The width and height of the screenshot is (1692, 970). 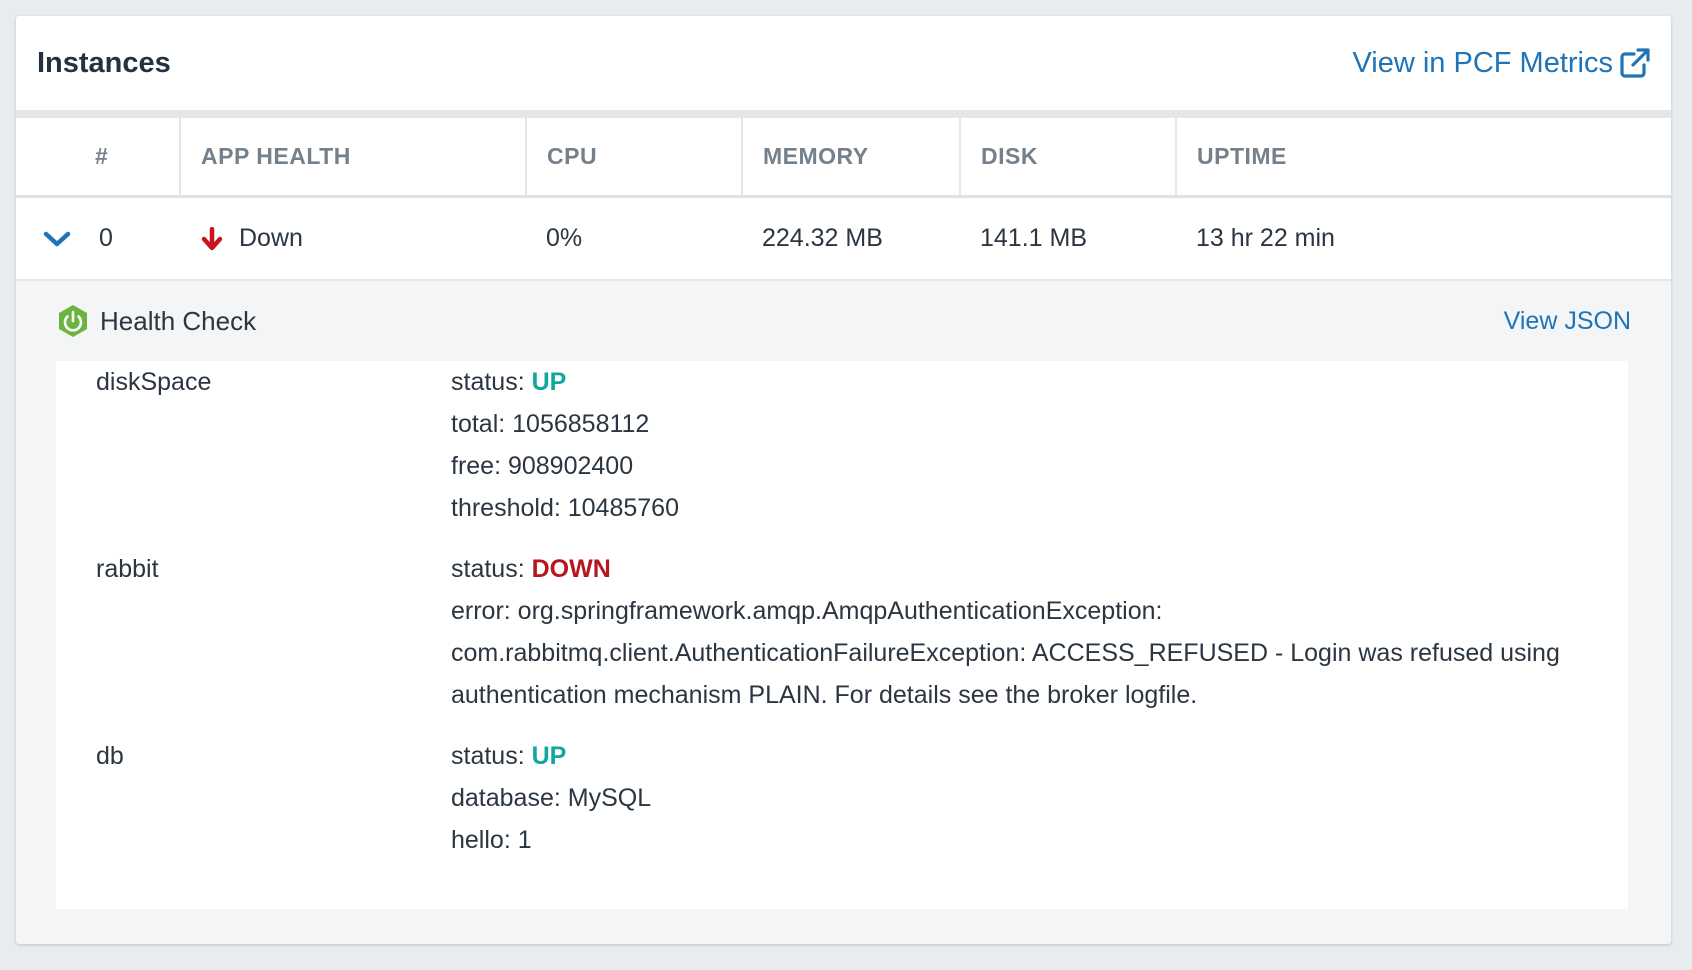 What do you see at coordinates (1635, 63) in the screenshot?
I see `external-link-icon` at bounding box center [1635, 63].